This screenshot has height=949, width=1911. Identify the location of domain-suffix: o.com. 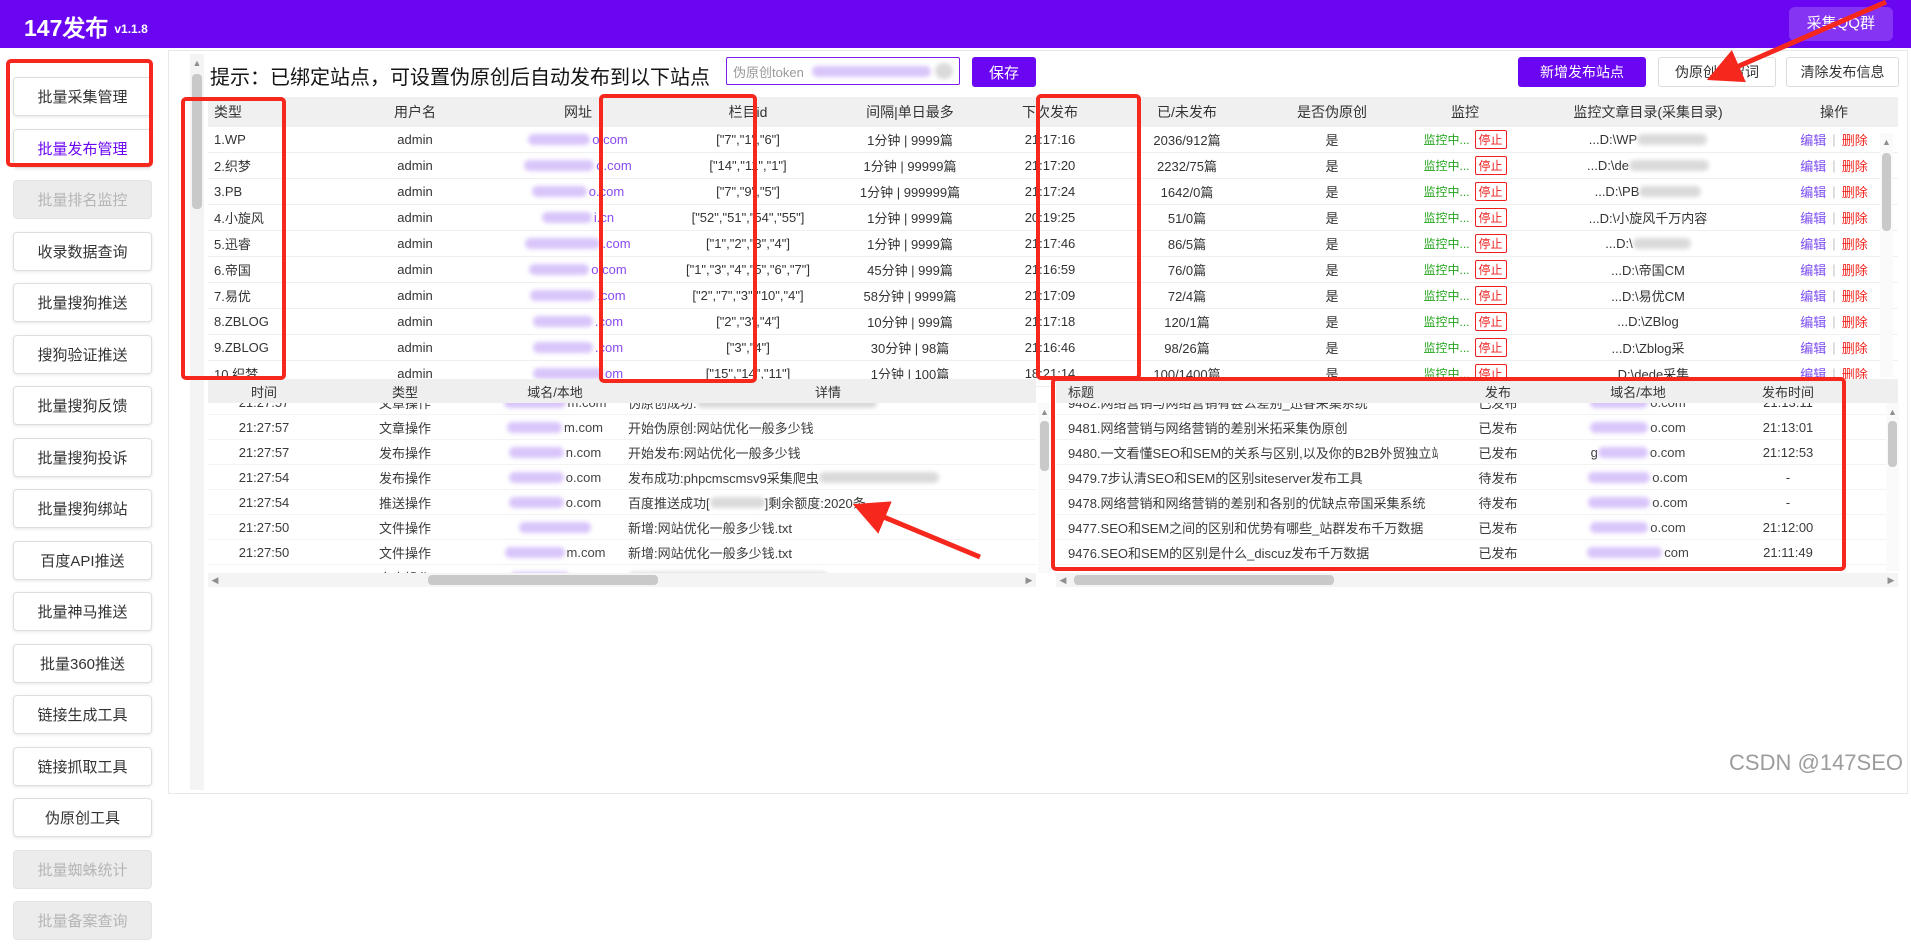
(583, 502).